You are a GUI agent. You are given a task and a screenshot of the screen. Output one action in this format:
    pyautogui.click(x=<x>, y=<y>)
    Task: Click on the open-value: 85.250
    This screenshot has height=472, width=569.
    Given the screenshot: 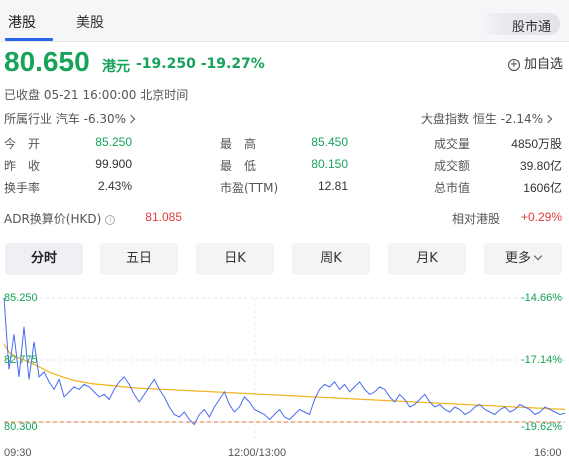 What is the action you would take?
    pyautogui.click(x=113, y=142)
    